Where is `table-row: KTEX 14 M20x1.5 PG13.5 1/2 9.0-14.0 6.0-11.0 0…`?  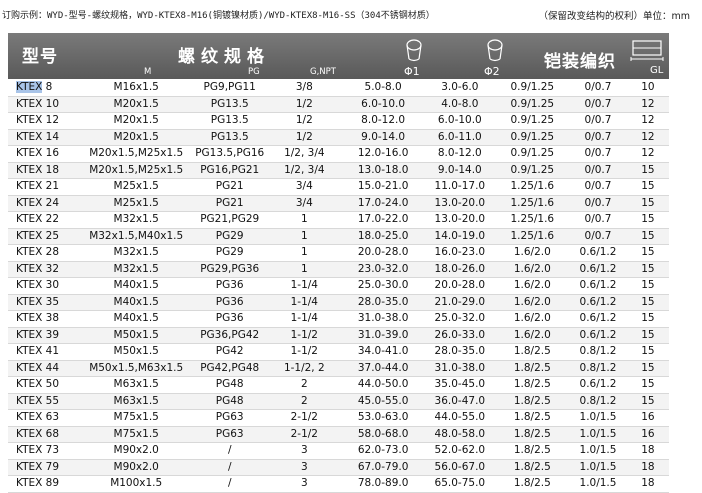 table-row: KTEX 14 M20x1.5 PG13.5 1/2 9.0-14.0 6.0-11.0 0… is located at coordinates (338, 137).